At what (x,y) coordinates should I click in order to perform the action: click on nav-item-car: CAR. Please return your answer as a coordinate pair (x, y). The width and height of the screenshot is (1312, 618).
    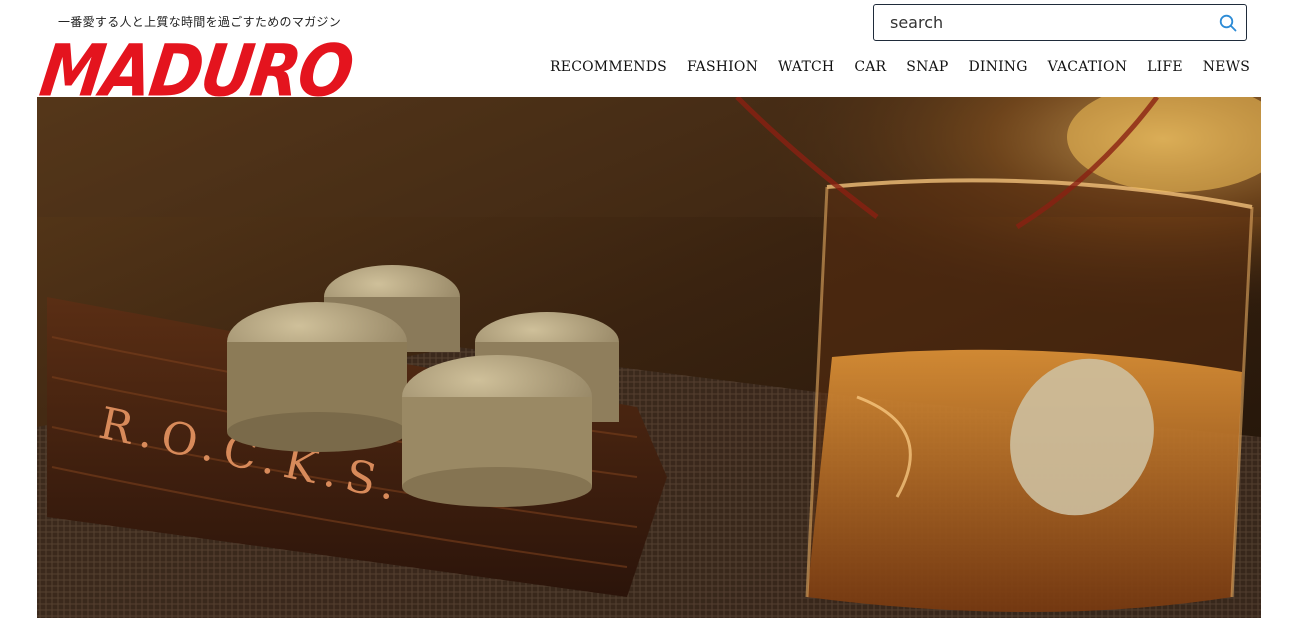
    Looking at the image, I should click on (870, 67).